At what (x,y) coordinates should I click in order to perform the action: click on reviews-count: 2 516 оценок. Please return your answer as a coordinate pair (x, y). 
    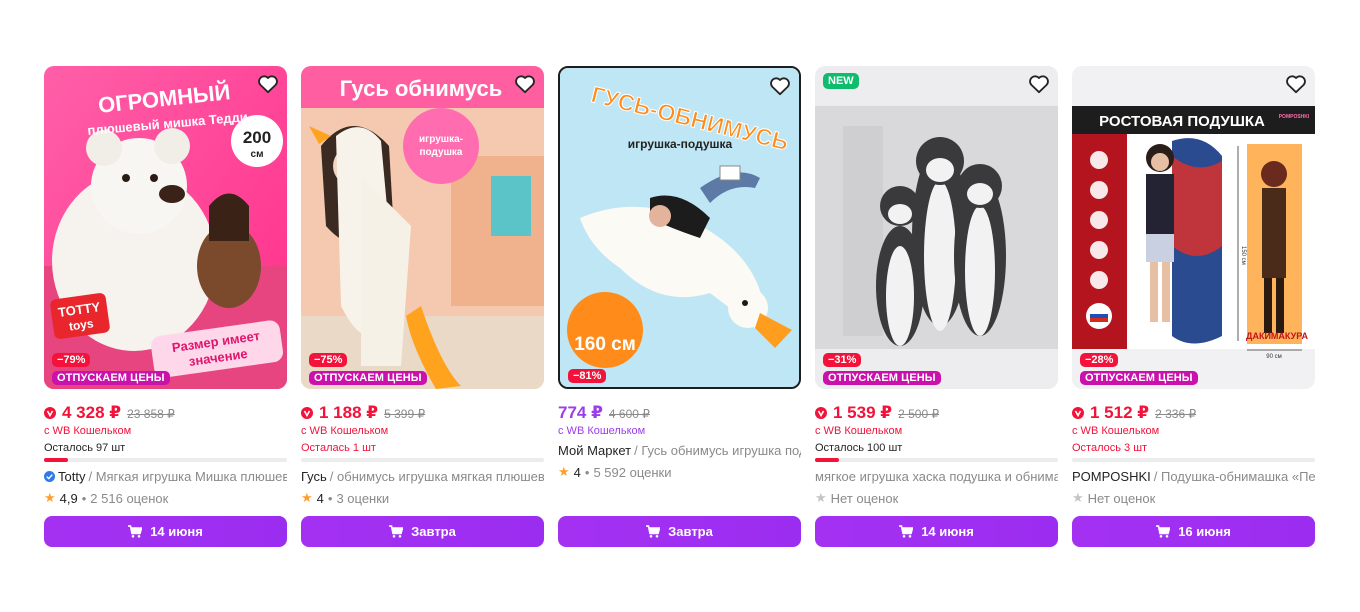
    Looking at the image, I should click on (129, 498).